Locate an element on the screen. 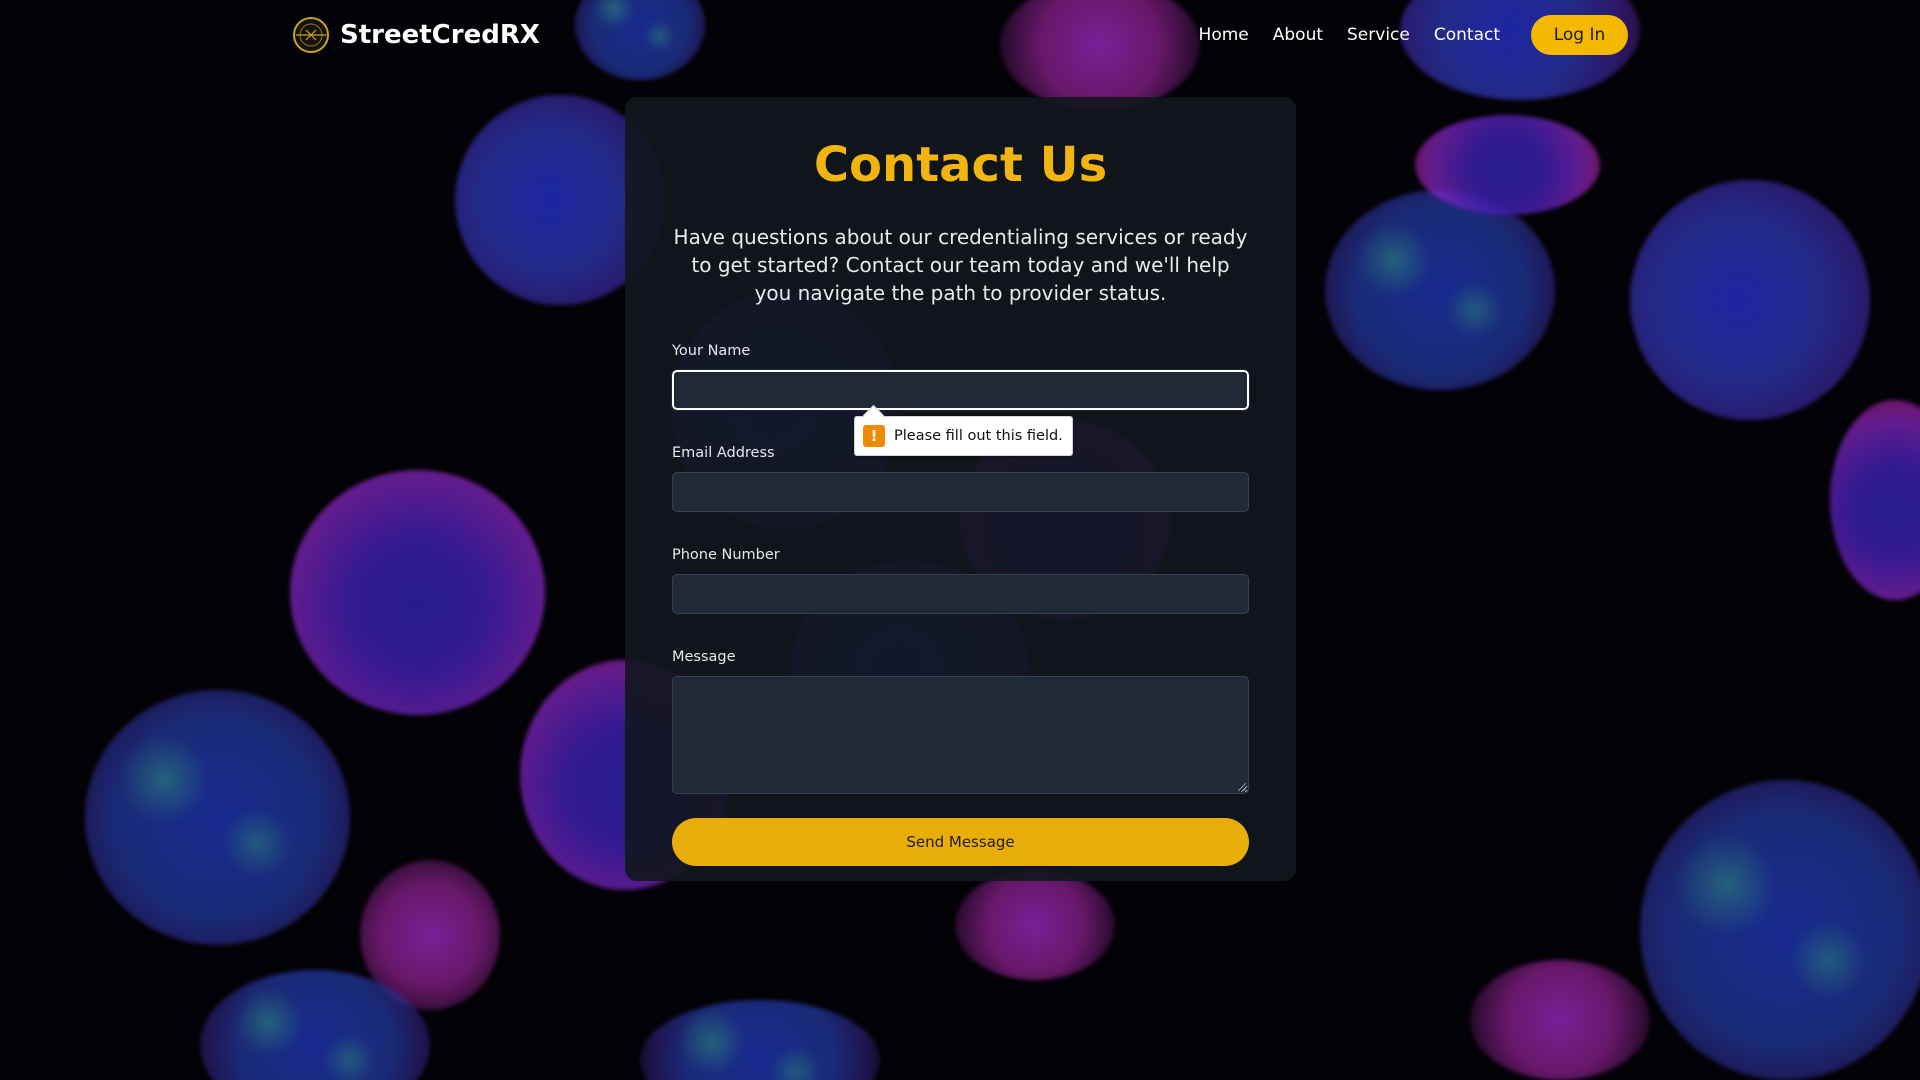 This screenshot has height=1080, width=1920. validation-tooltip: ! Please fill out this field. is located at coordinates (963, 436).